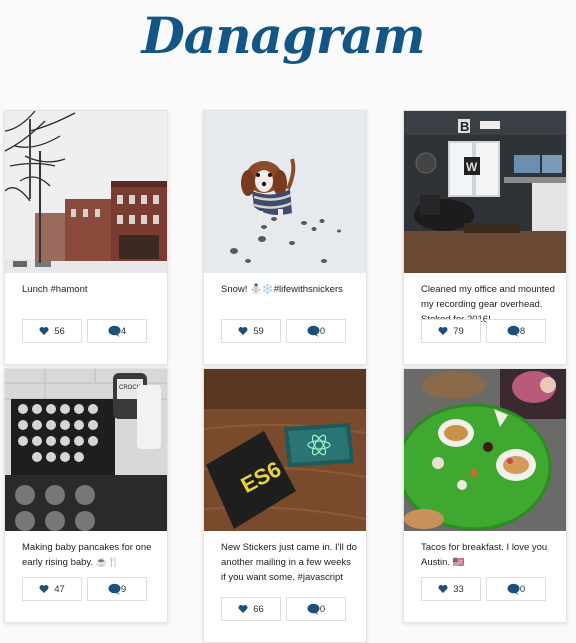 The image size is (576, 643). I want to click on like-count: 33, so click(458, 589).